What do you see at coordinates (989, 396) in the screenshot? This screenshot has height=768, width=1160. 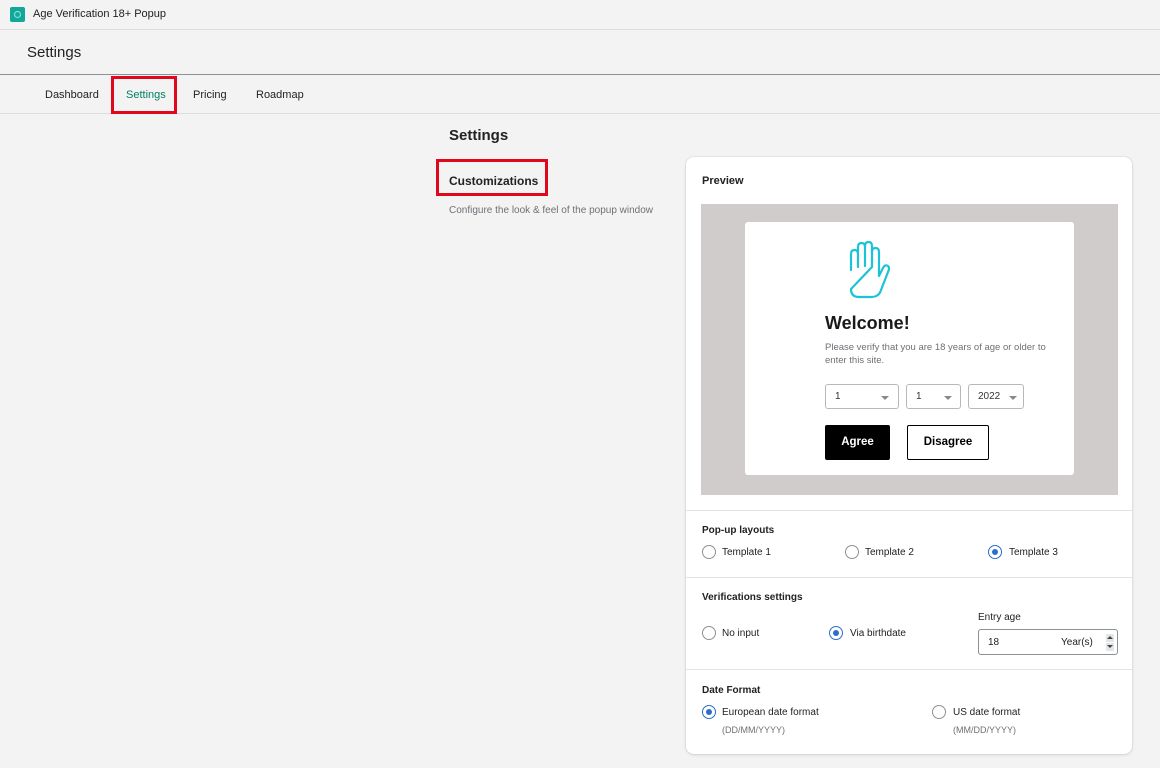 I see `year-value: 2022` at bounding box center [989, 396].